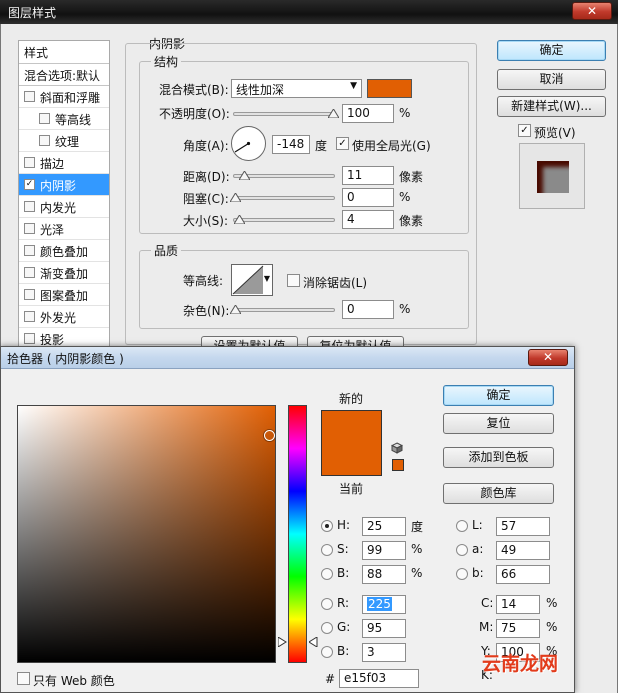 This screenshot has width=618, height=693. I want to click on style-item: 颜色叠加, so click(64, 251).